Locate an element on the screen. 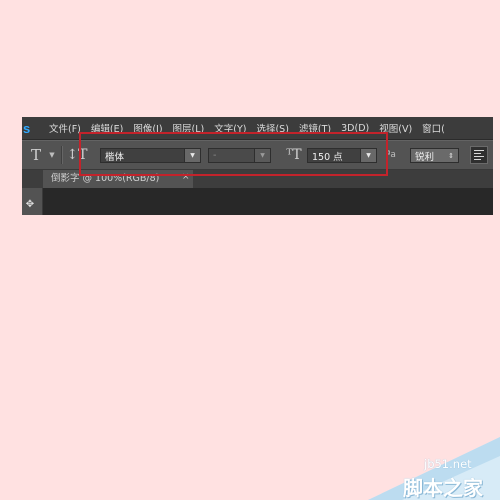 The width and height of the screenshot is (500, 500). move-tool-icon: ✥ is located at coordinates (30, 205).